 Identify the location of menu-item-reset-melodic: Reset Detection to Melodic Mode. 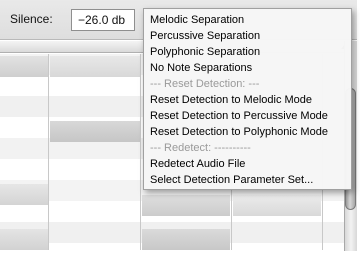
(247, 100).